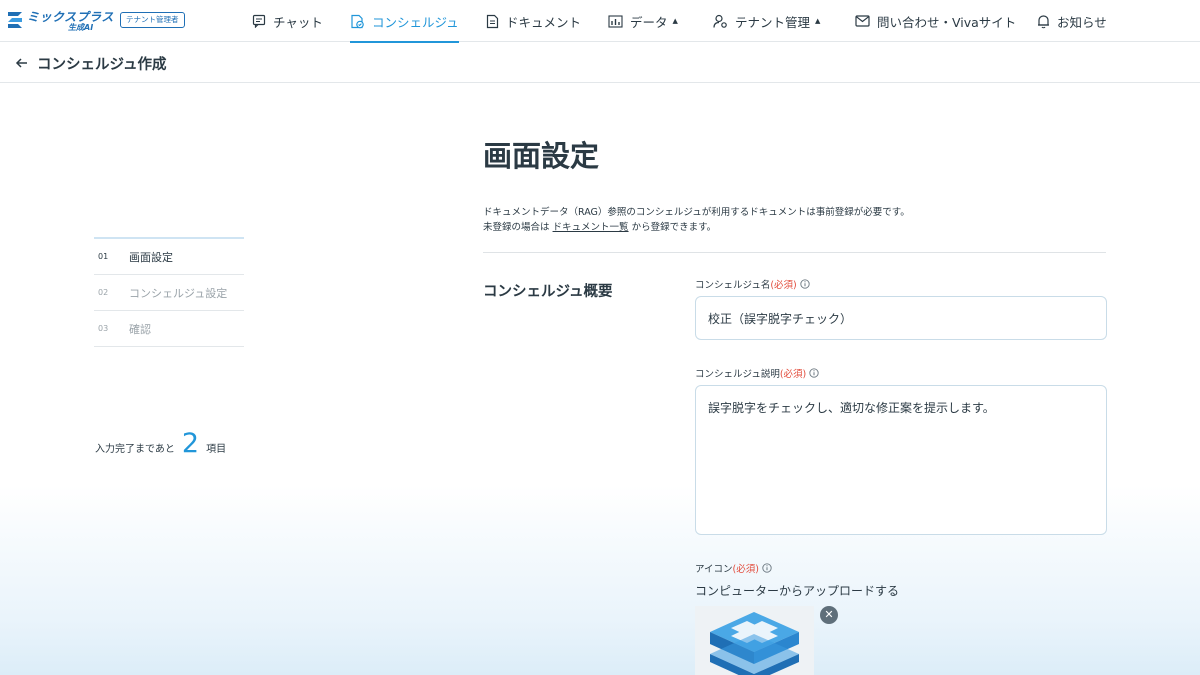  What do you see at coordinates (169, 329) in the screenshot?
I see `step-item-confirm: 03 確認` at bounding box center [169, 329].